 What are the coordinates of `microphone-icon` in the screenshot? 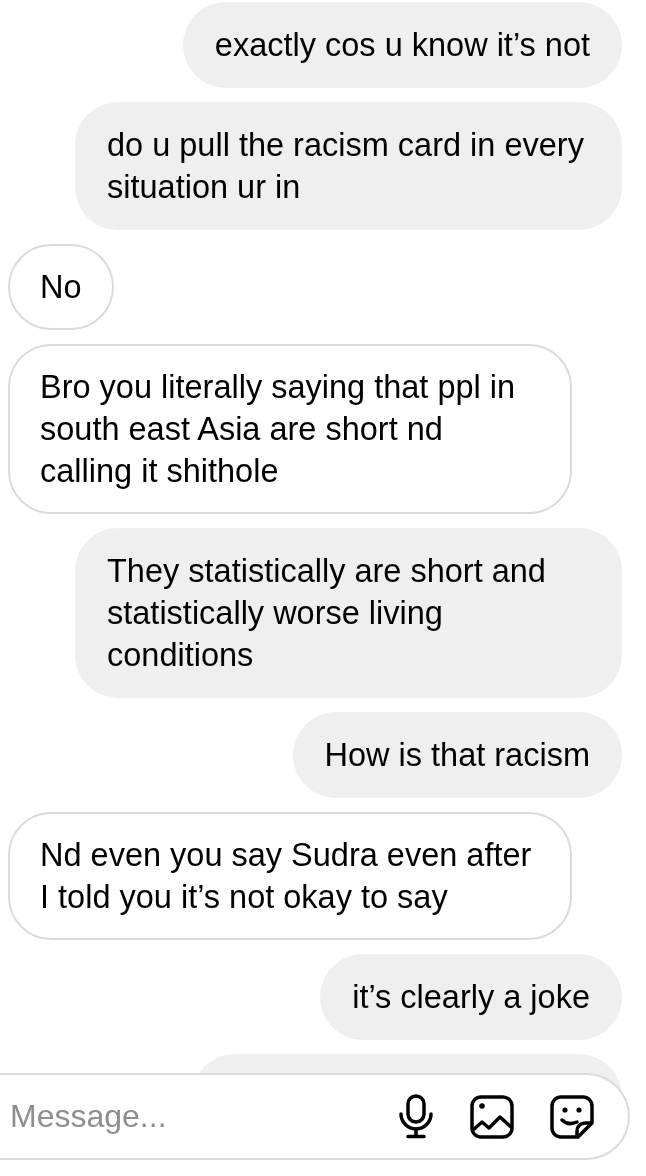 It's located at (416, 1116).